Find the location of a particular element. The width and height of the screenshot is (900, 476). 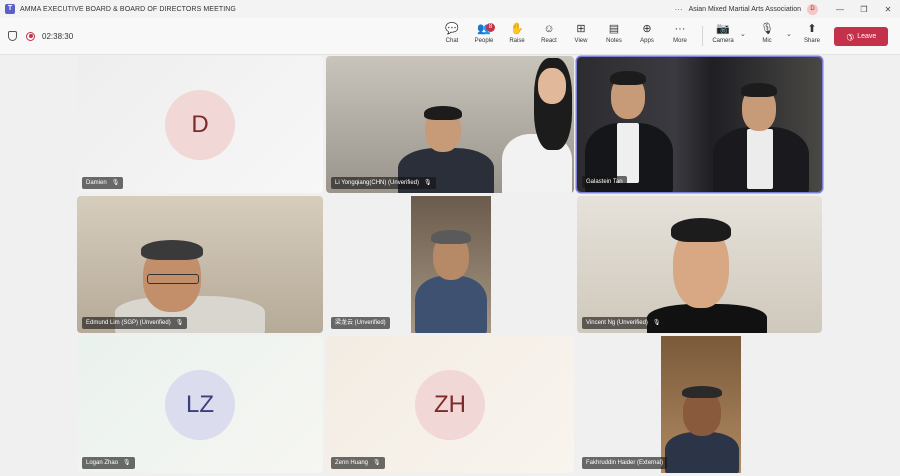

leave-button: ✆ Leave is located at coordinates (861, 36).